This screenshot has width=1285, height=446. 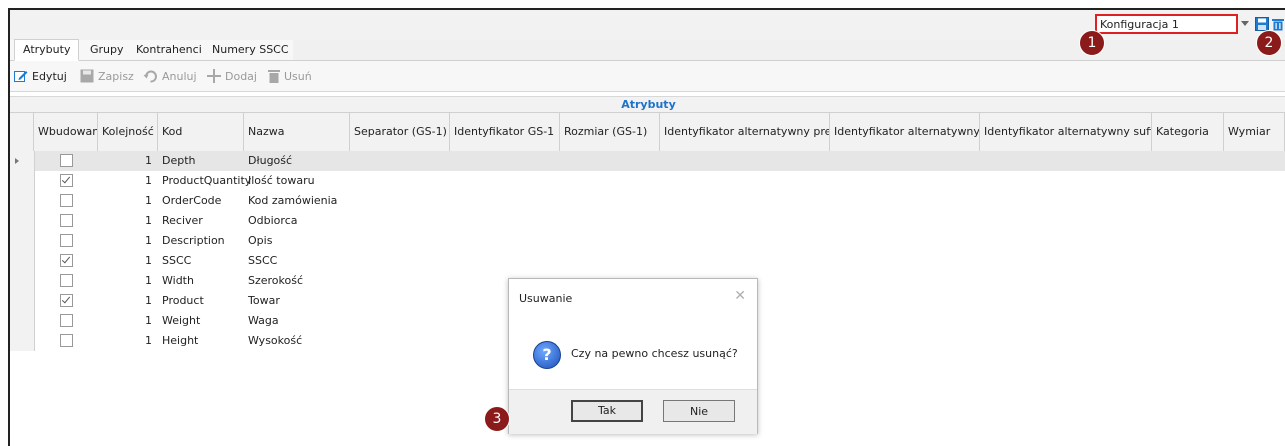 What do you see at coordinates (201, 132) in the screenshot?
I see `column-header-kod: Kod` at bounding box center [201, 132].